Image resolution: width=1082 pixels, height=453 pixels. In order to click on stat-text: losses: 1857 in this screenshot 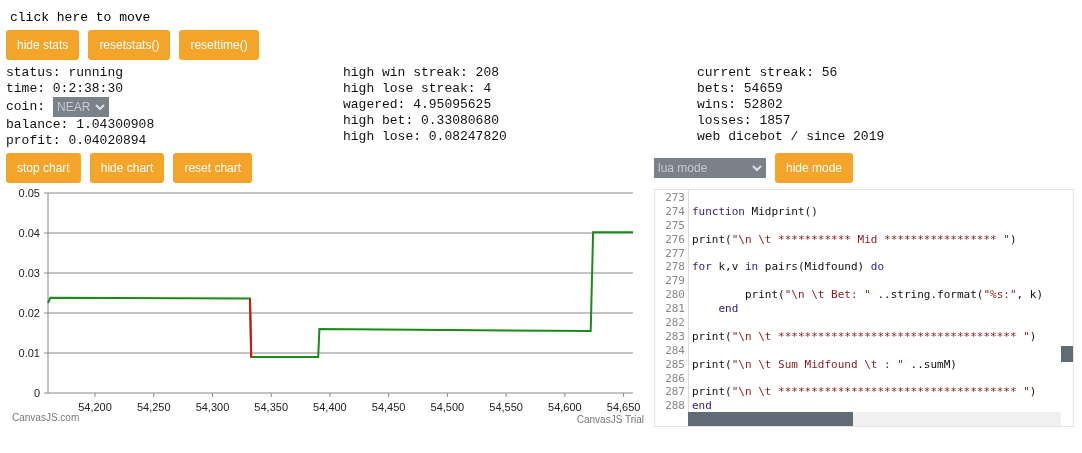, I will do `click(744, 121)`.